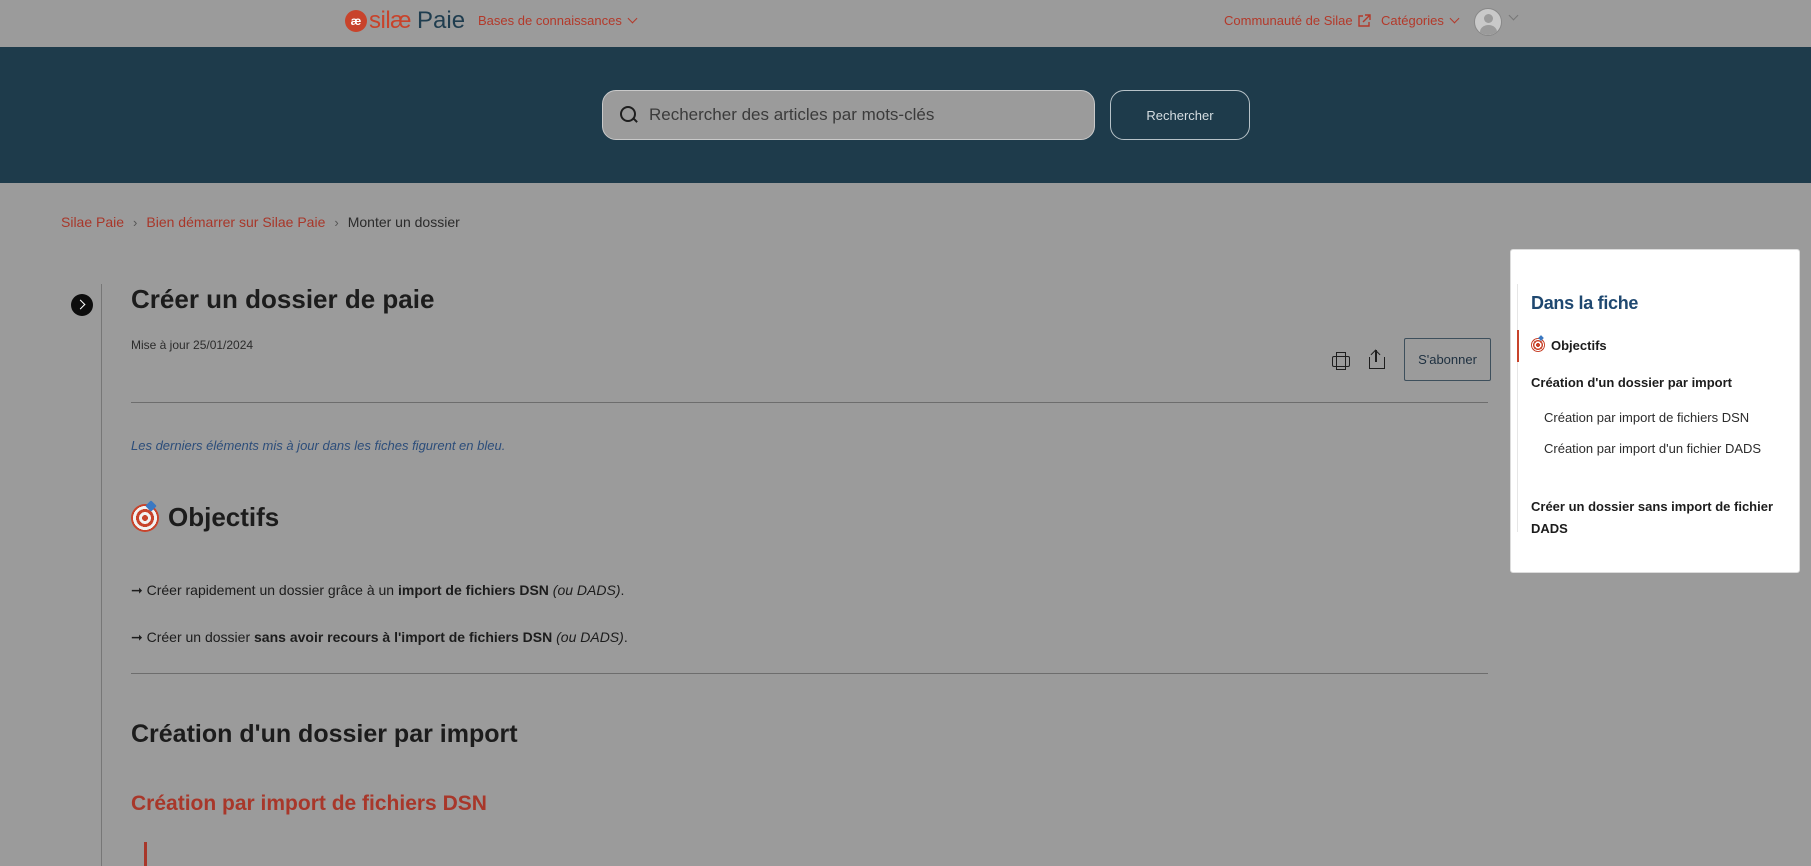 This screenshot has height=866, width=1811. Describe the element at coordinates (192, 345) in the screenshot. I see `article-updated-date: Mise à jour 25/01/2024` at that location.